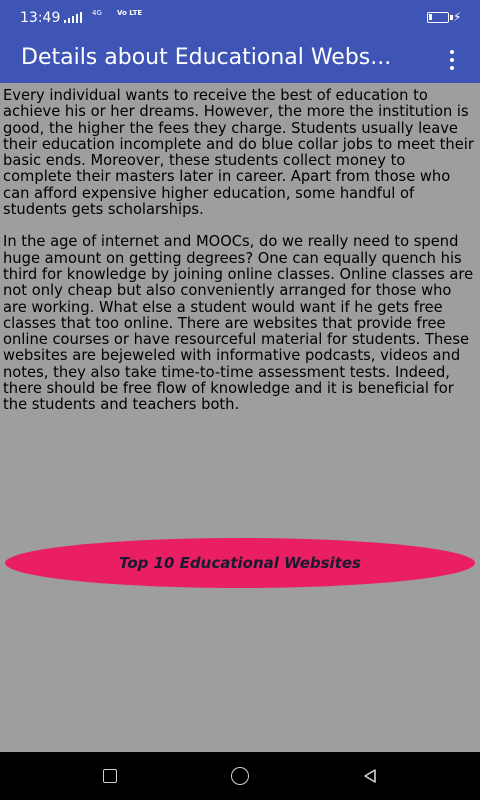 The height and width of the screenshot is (800, 480). What do you see at coordinates (110, 776) in the screenshot?
I see `recents-square-icon` at bounding box center [110, 776].